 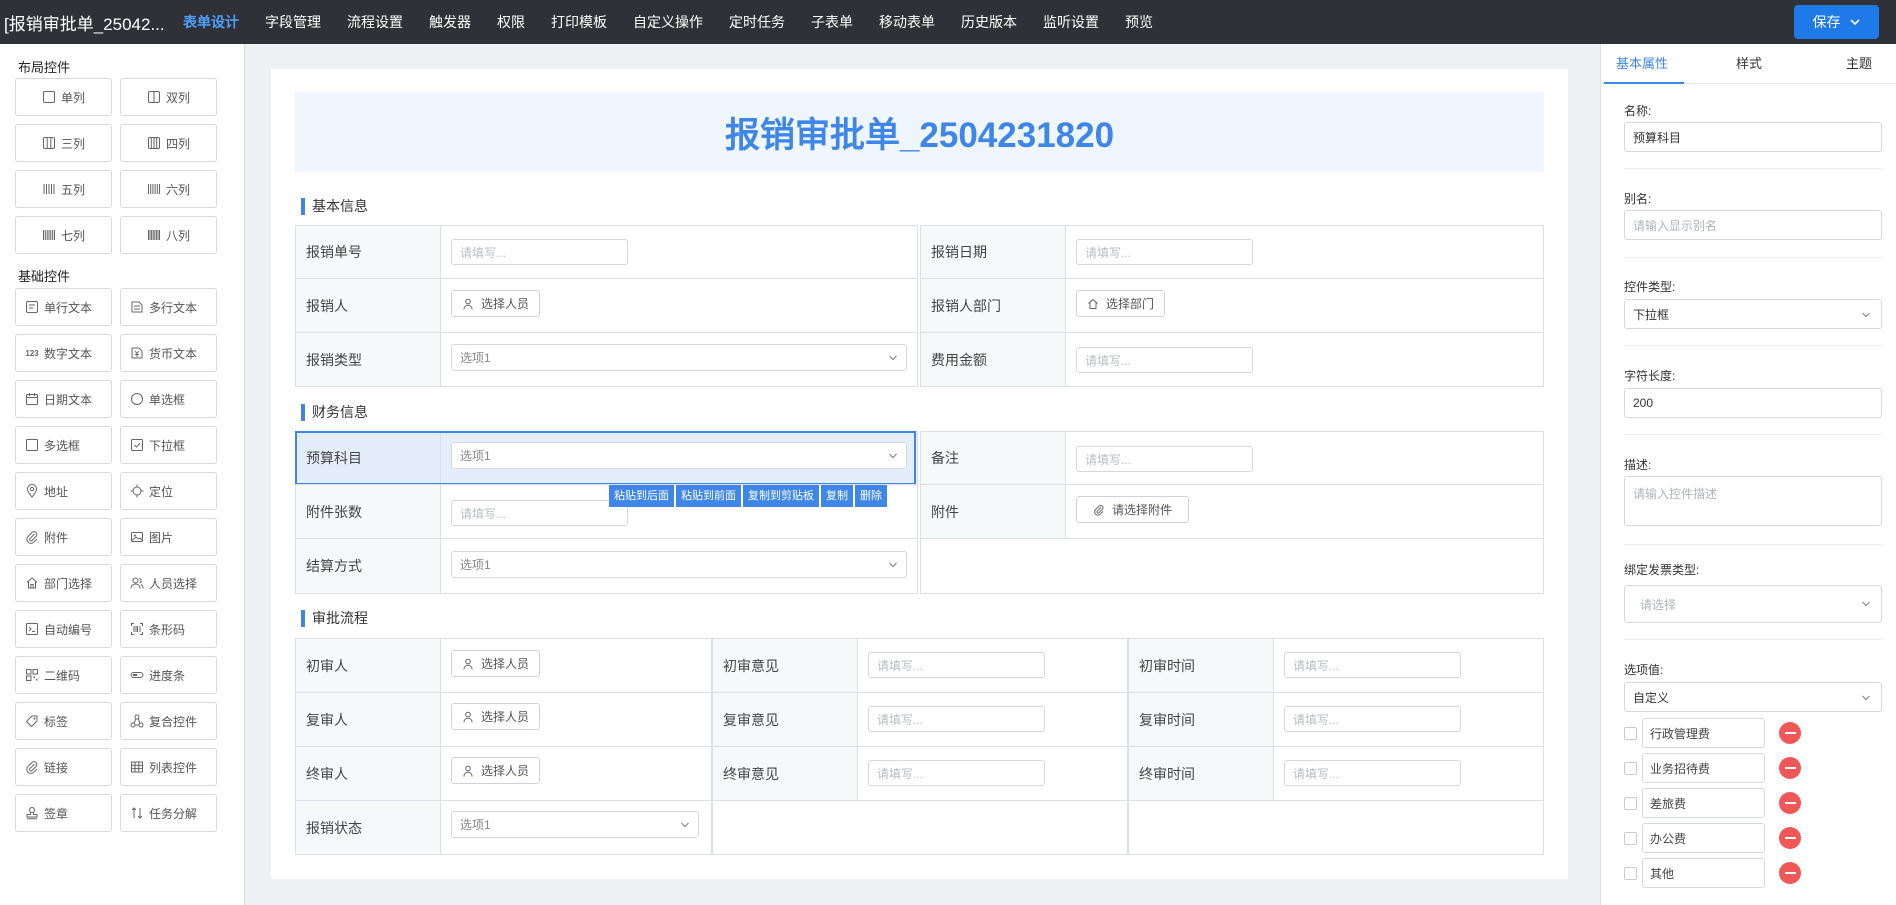 What do you see at coordinates (989, 22) in the screenshot?
I see `nav-history: 历史版本` at bounding box center [989, 22].